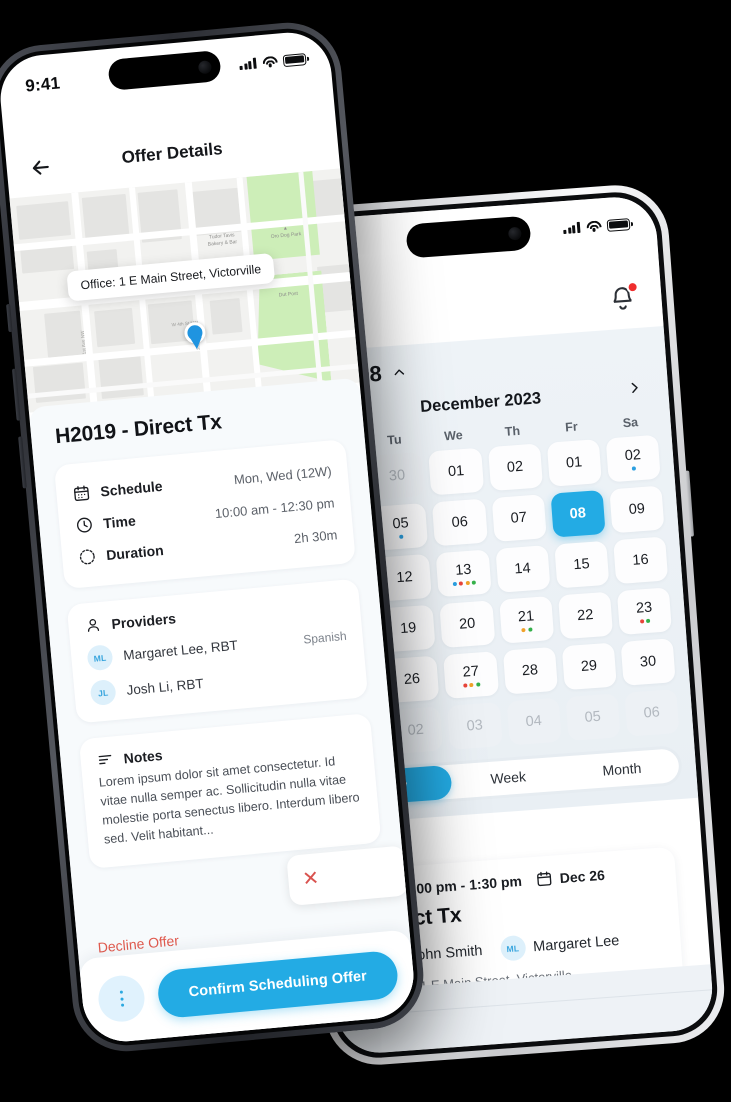 This screenshot has height=1102, width=731. Describe the element at coordinates (522, 569) in the screenshot. I see `calendar-day-14: 14` at that location.